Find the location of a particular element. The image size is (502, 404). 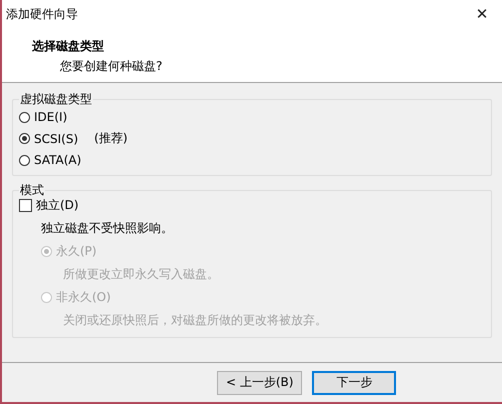

checkbox is located at coordinates (25, 205).